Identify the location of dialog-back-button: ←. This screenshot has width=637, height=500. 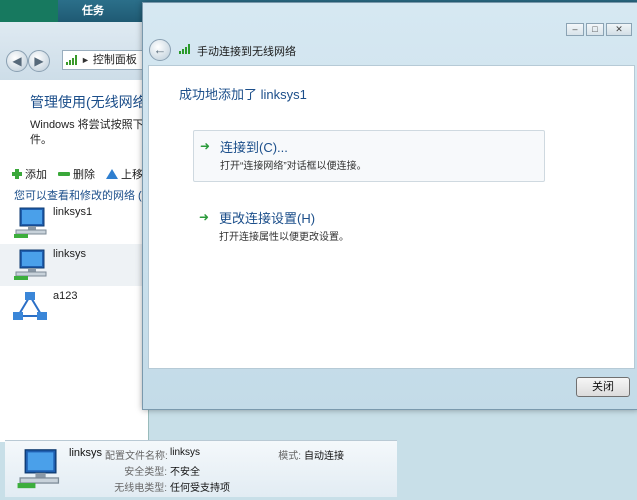
(160, 50).